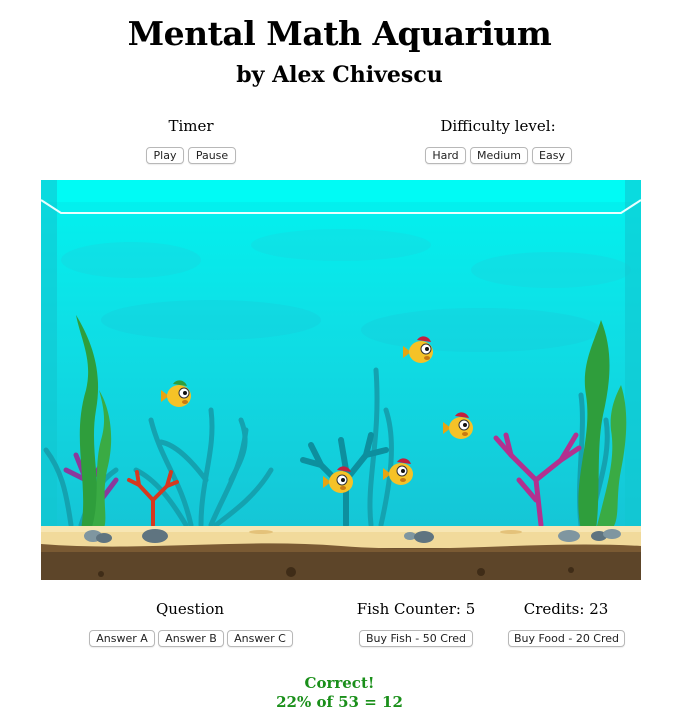 This screenshot has height=727, width=679. I want to click on sand-floor, so click(341, 553).